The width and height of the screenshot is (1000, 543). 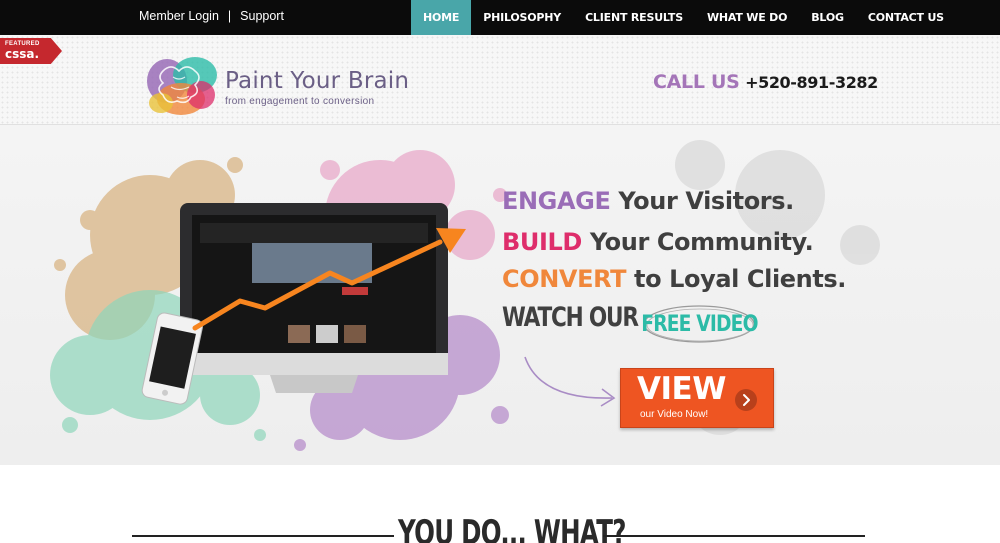 I want to click on call-us-label: CALL US, so click(x=696, y=82).